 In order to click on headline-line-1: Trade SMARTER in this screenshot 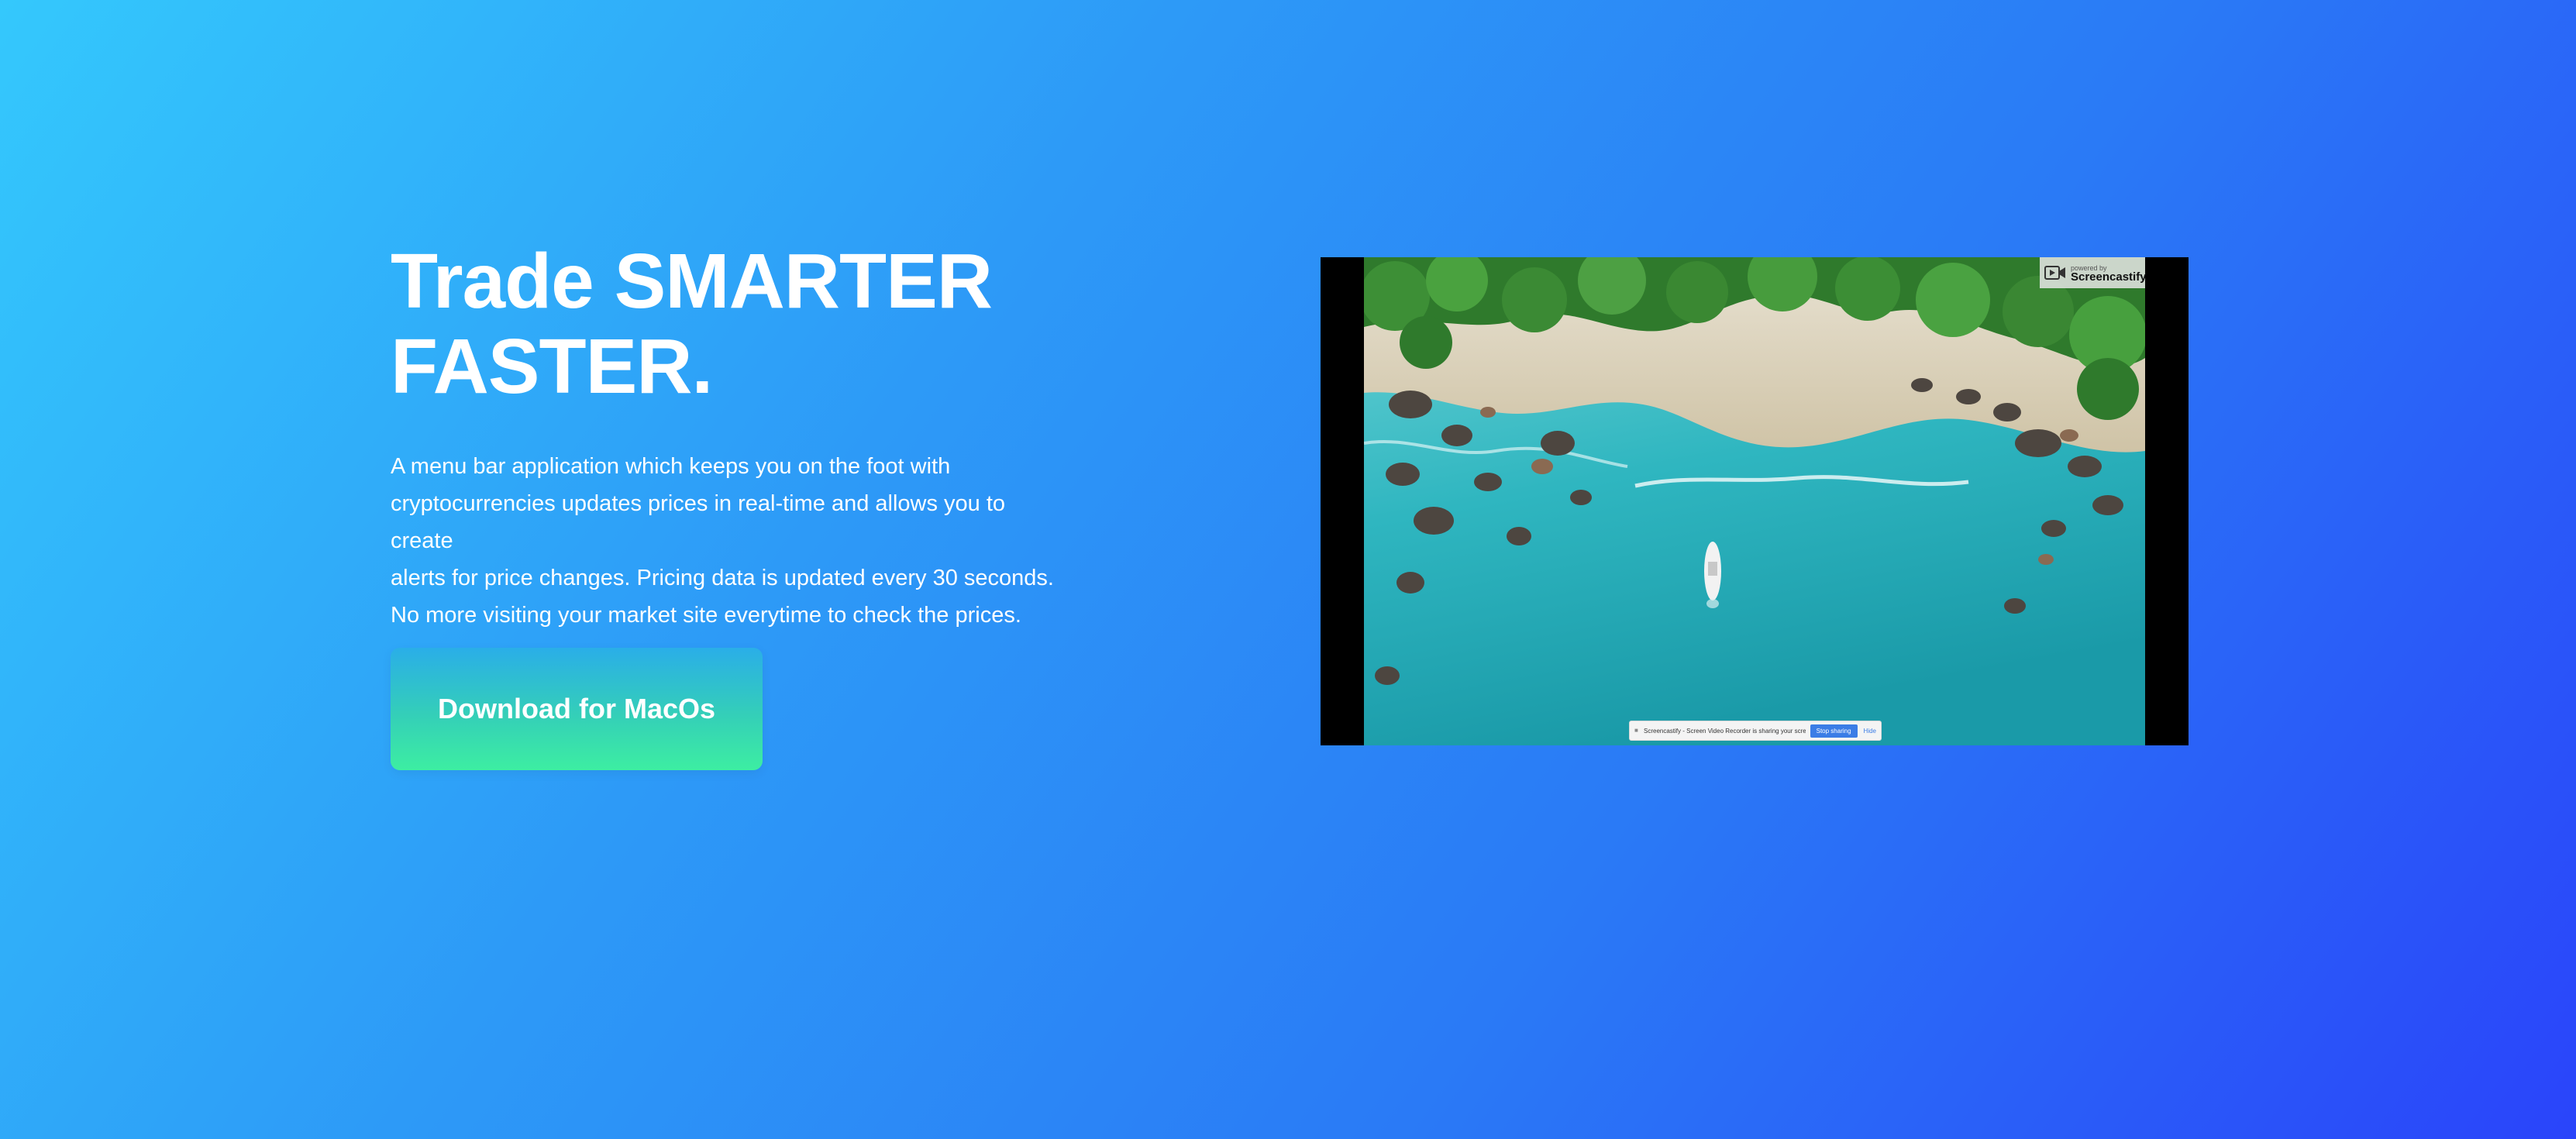, I will do `click(692, 281)`.